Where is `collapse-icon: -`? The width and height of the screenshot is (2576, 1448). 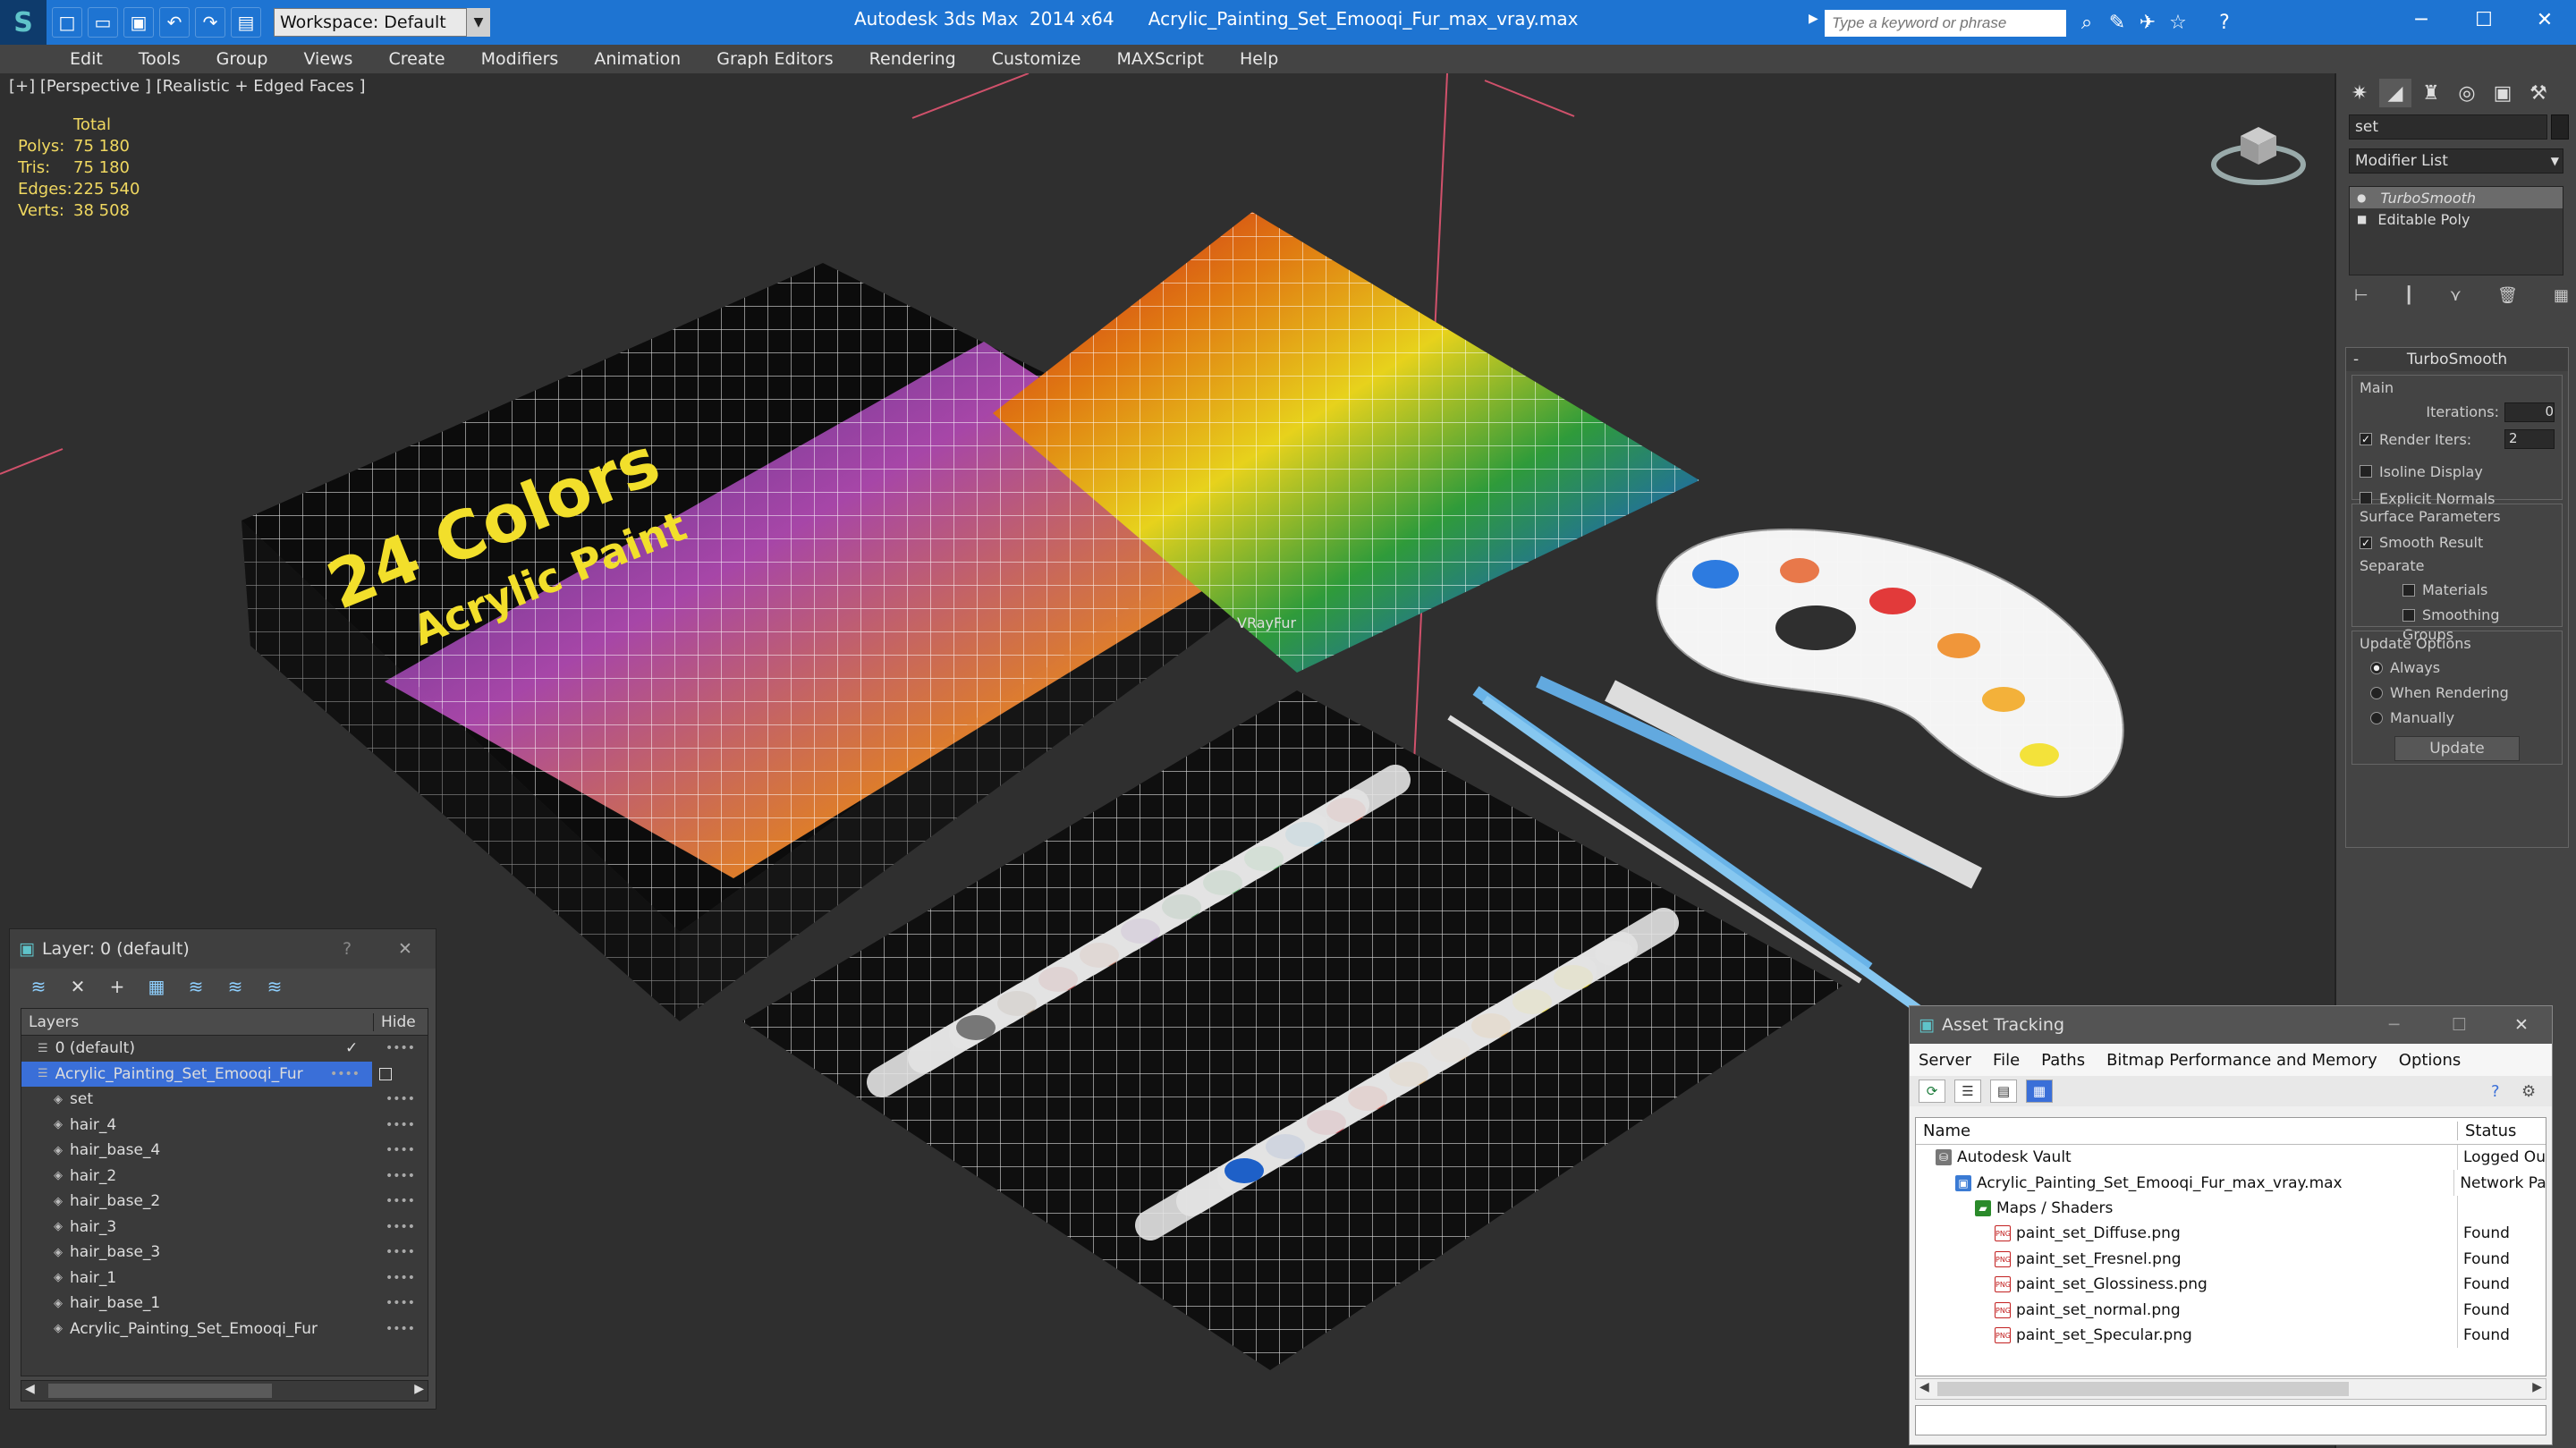
collapse-icon: - is located at coordinates (2356, 359).